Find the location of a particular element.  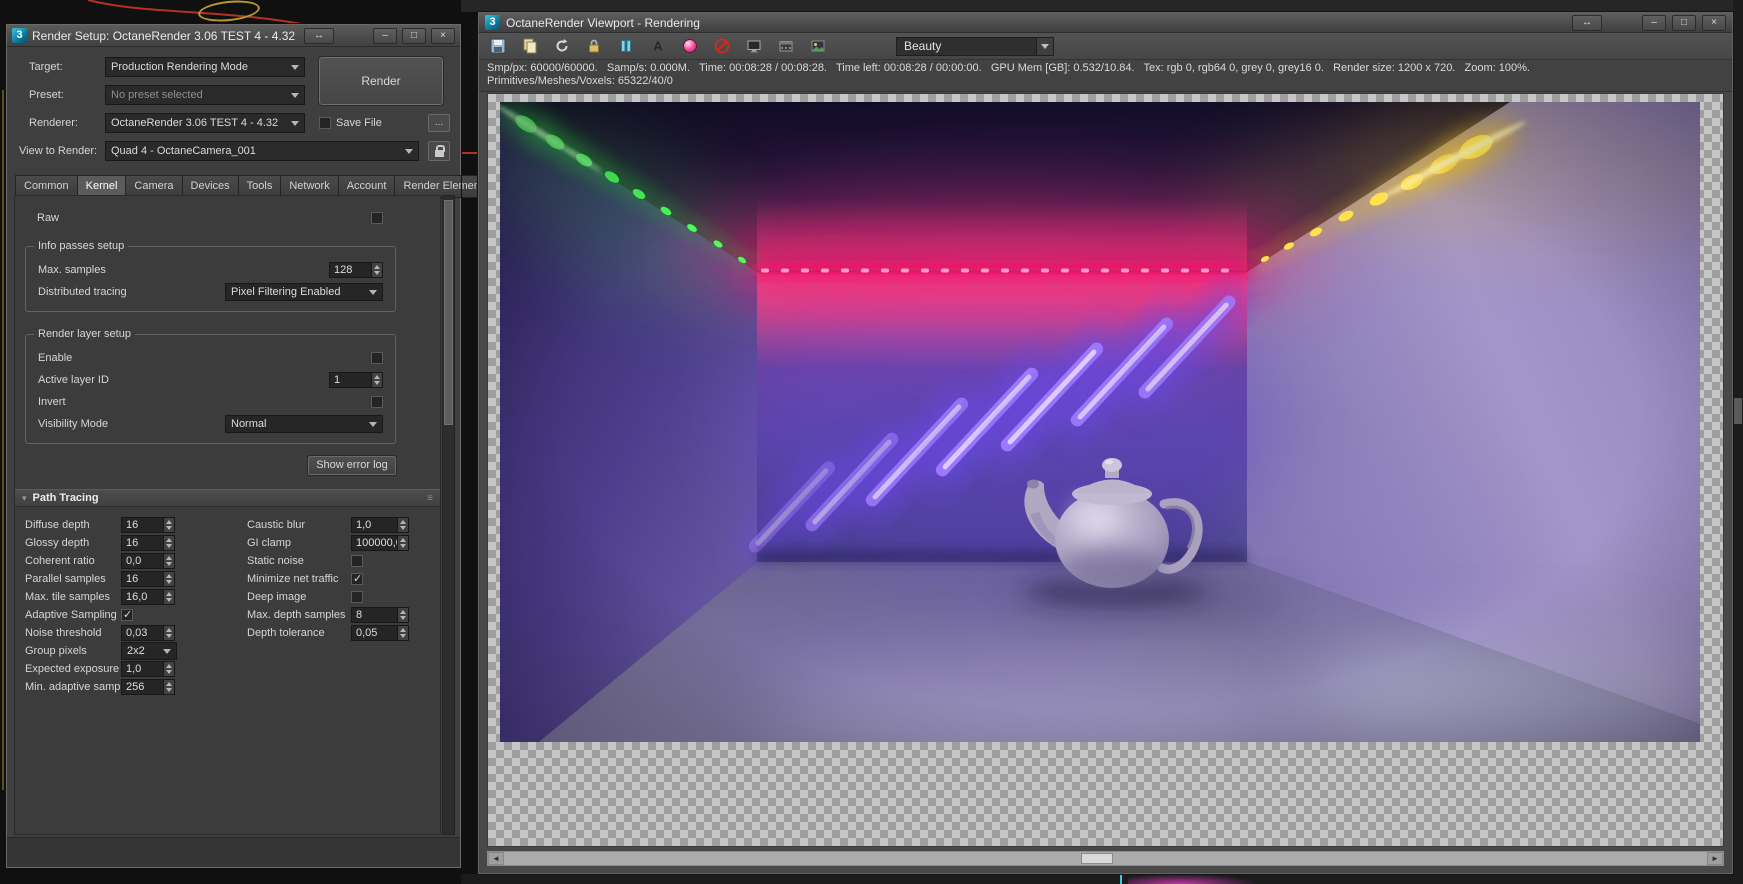

setting-label: Max. samples is located at coordinates (72, 270).